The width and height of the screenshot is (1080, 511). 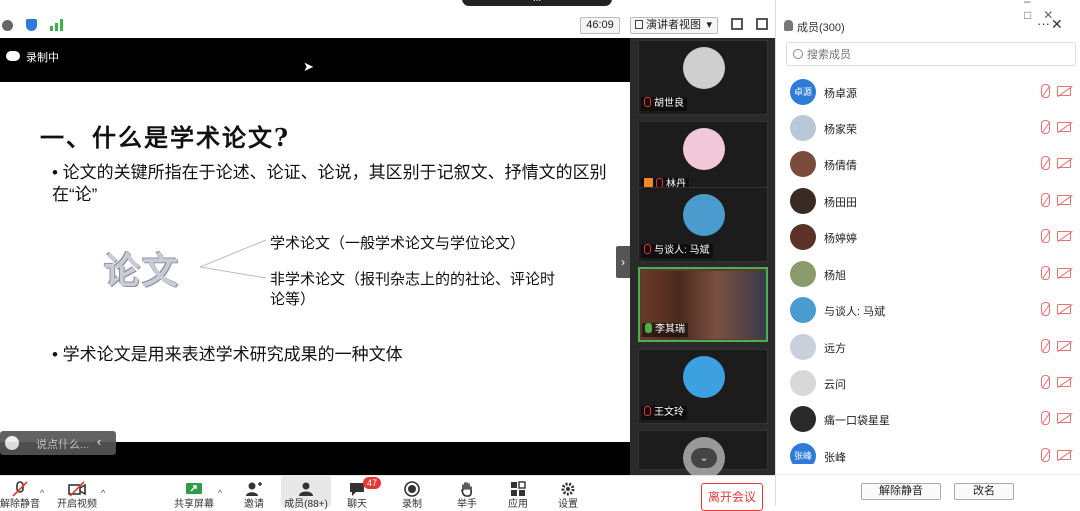 What do you see at coordinates (1057, 24) in the screenshot?
I see `close-icon: ✕` at bounding box center [1057, 24].